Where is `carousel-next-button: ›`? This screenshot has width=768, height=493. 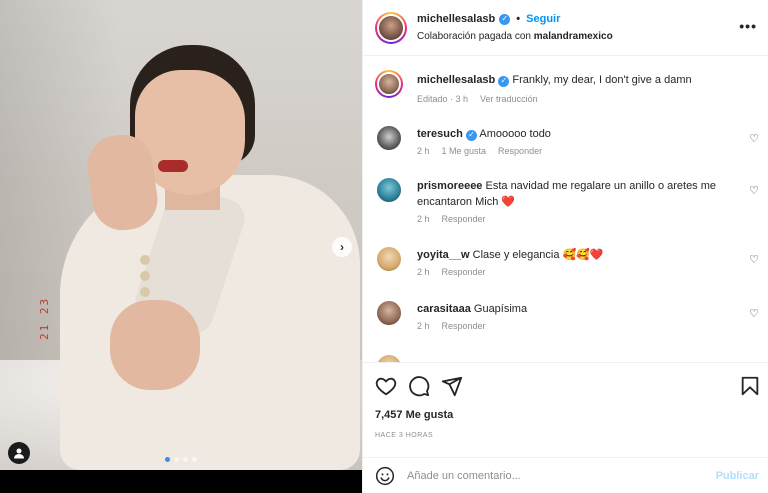 carousel-next-button: › is located at coordinates (342, 247).